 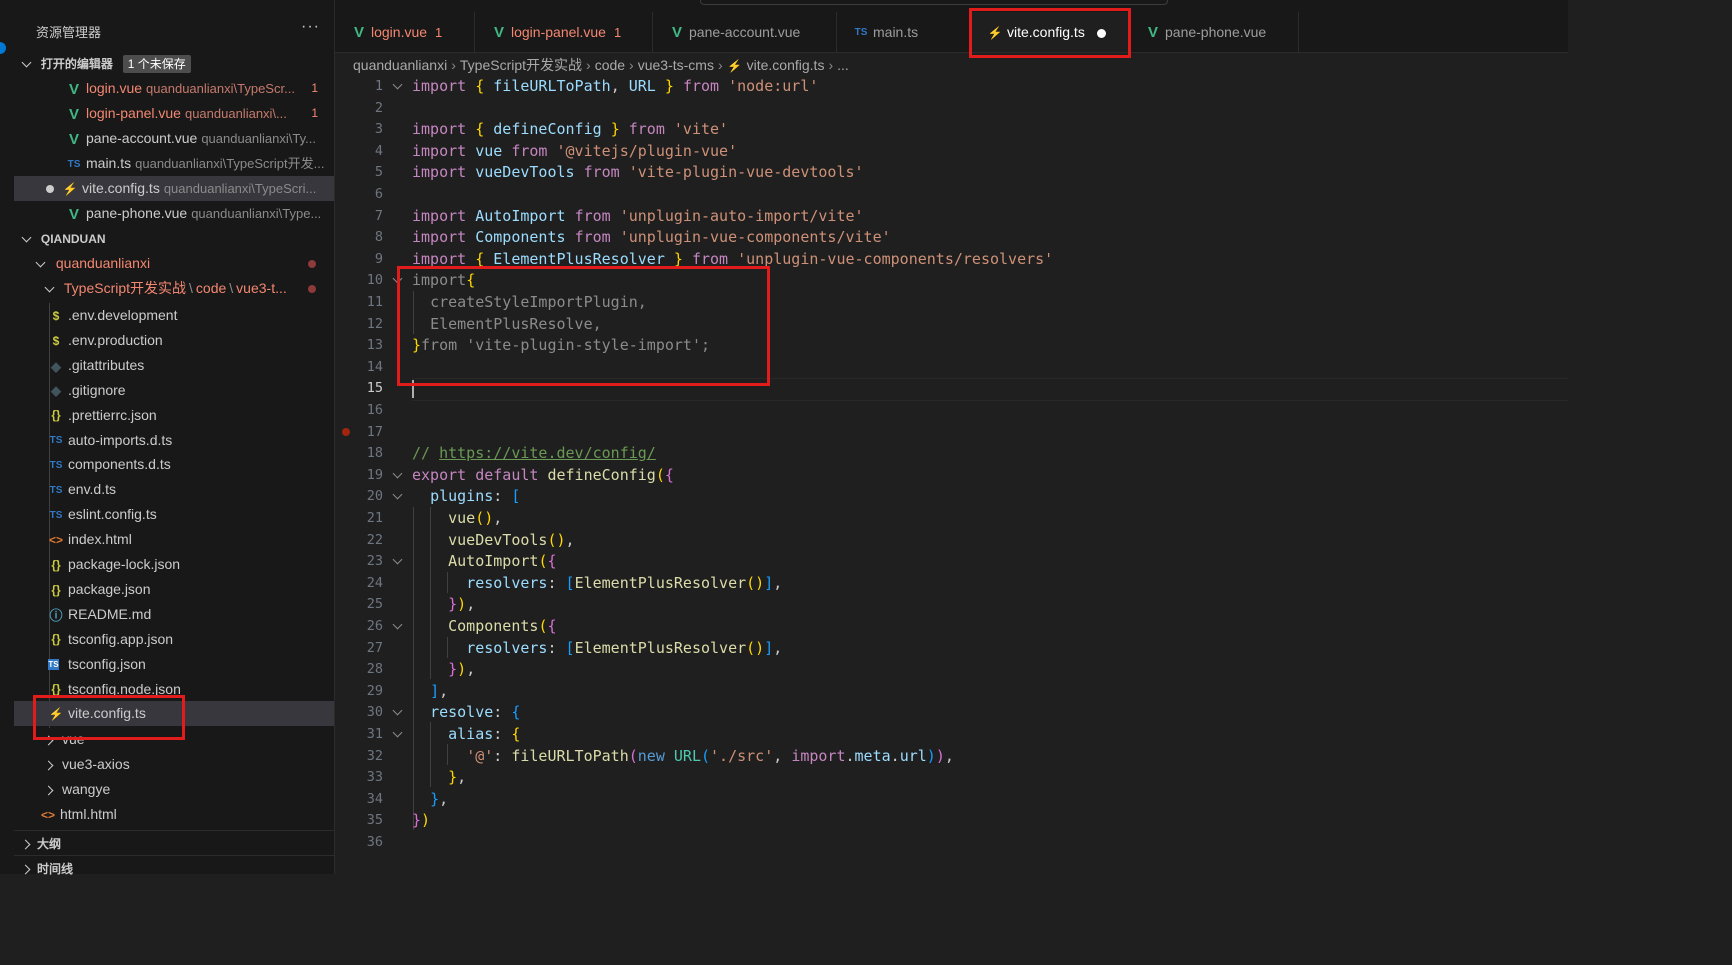 I want to click on code-token: URL, so click(x=642, y=86).